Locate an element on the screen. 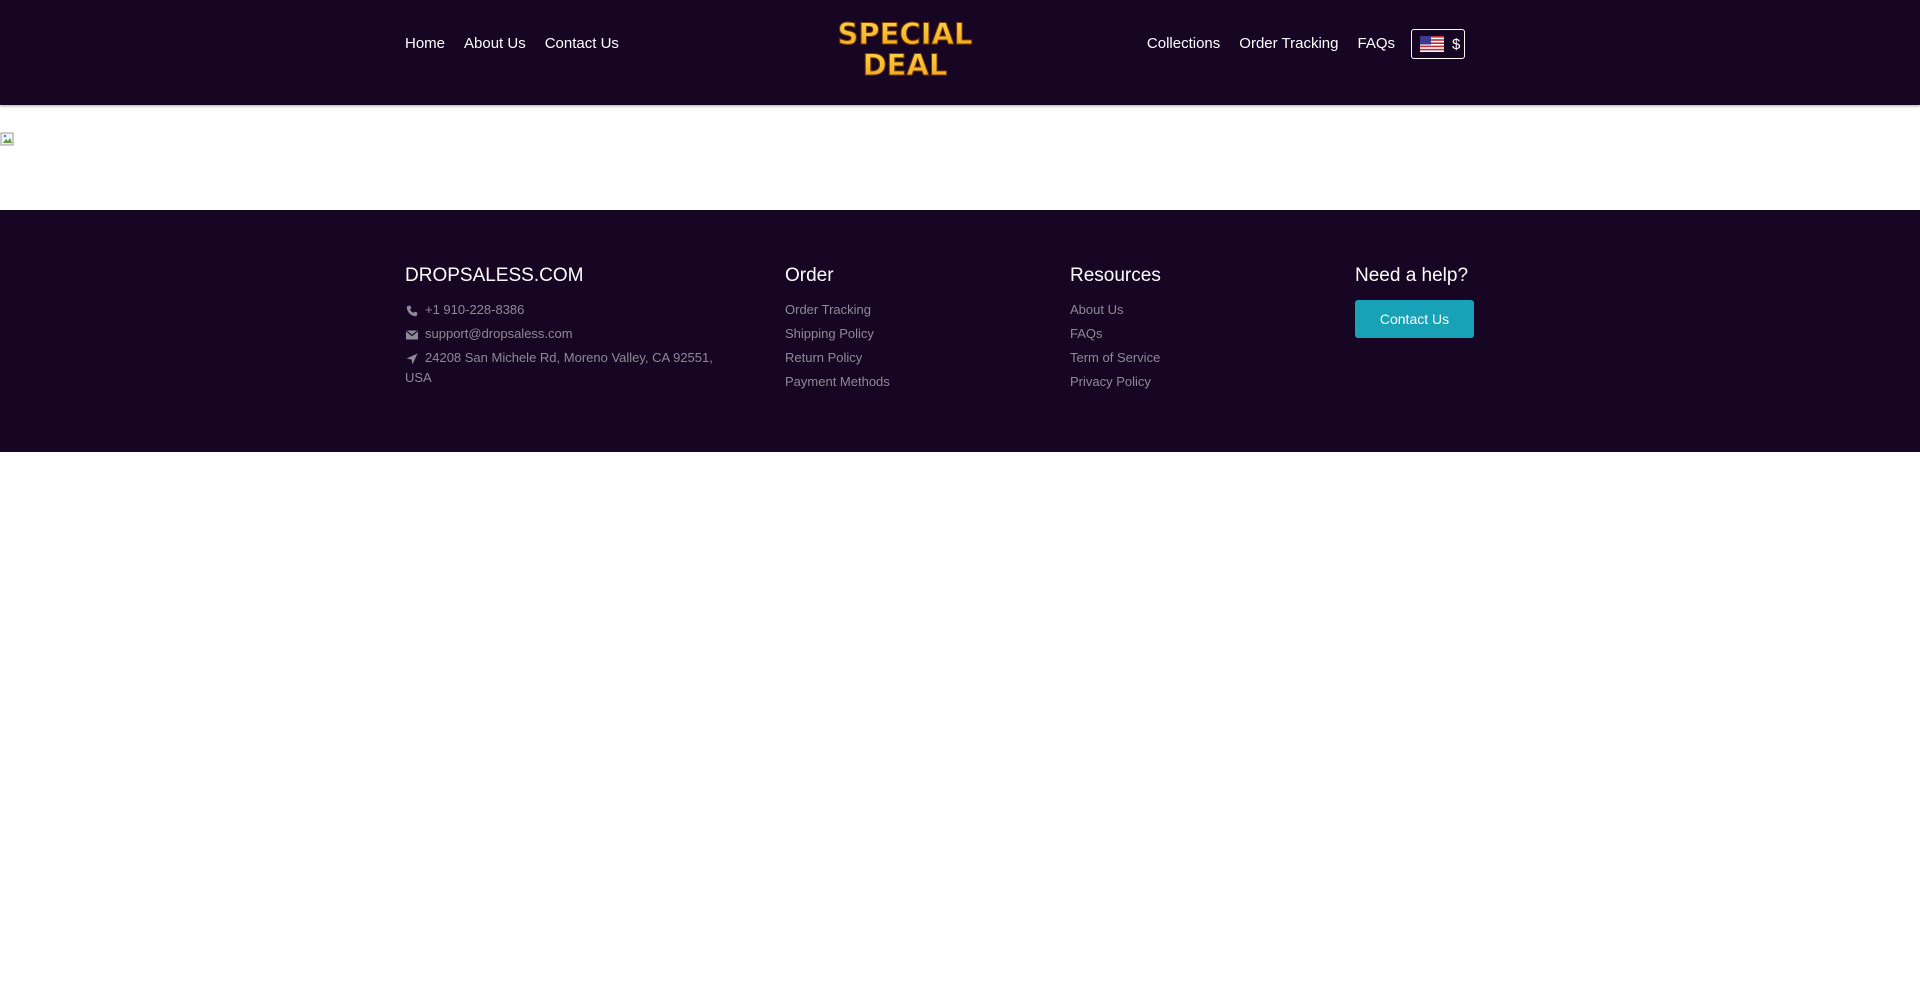 The width and height of the screenshot is (1920, 993). broken-image-icon is located at coordinates (7, 139).